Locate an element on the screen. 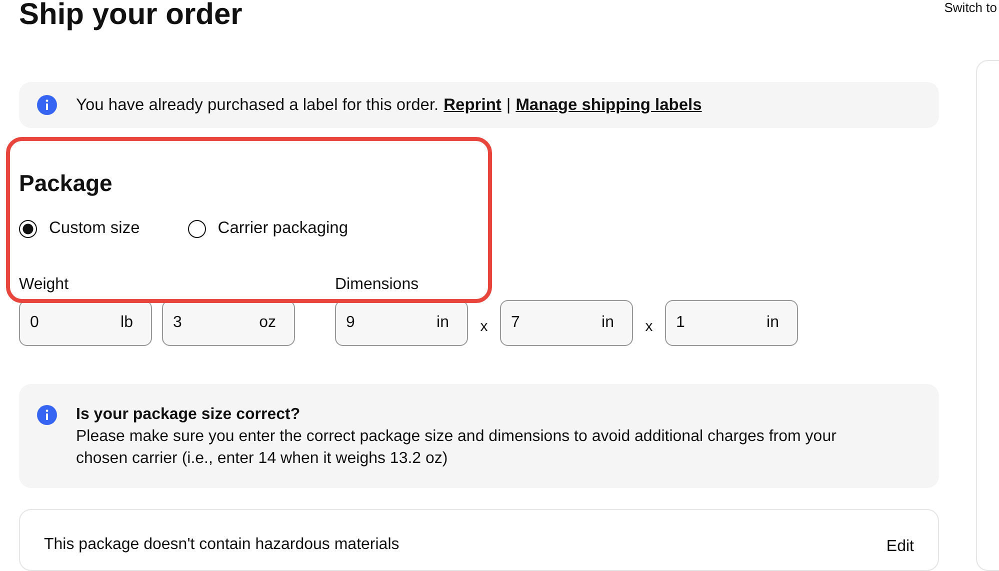 The height and width of the screenshot is (571, 999). notice-text: You have already purchased a label for this order. is located at coordinates (257, 105).